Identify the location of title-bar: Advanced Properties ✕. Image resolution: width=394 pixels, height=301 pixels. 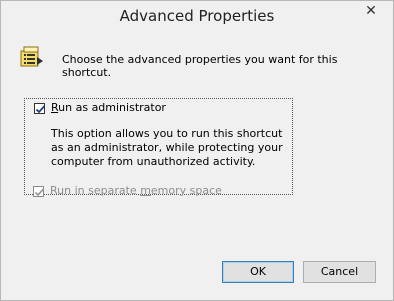
(197, 16).